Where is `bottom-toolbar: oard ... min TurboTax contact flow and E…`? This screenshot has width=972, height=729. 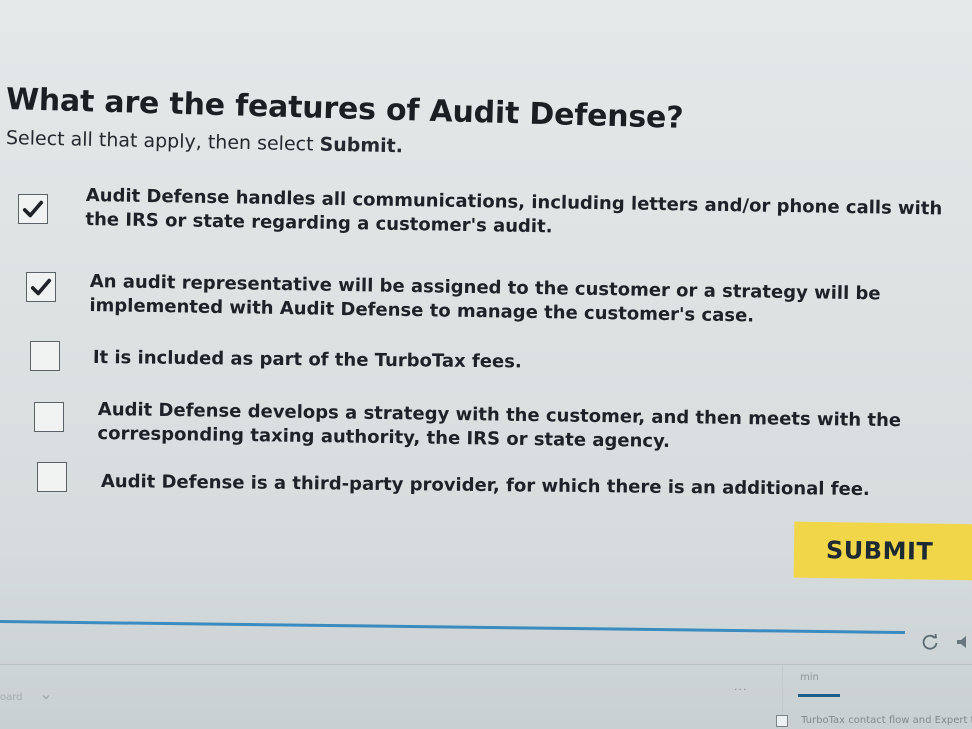 bottom-toolbar: oard ... min TurboTax contact flow and E… is located at coordinates (486, 678).